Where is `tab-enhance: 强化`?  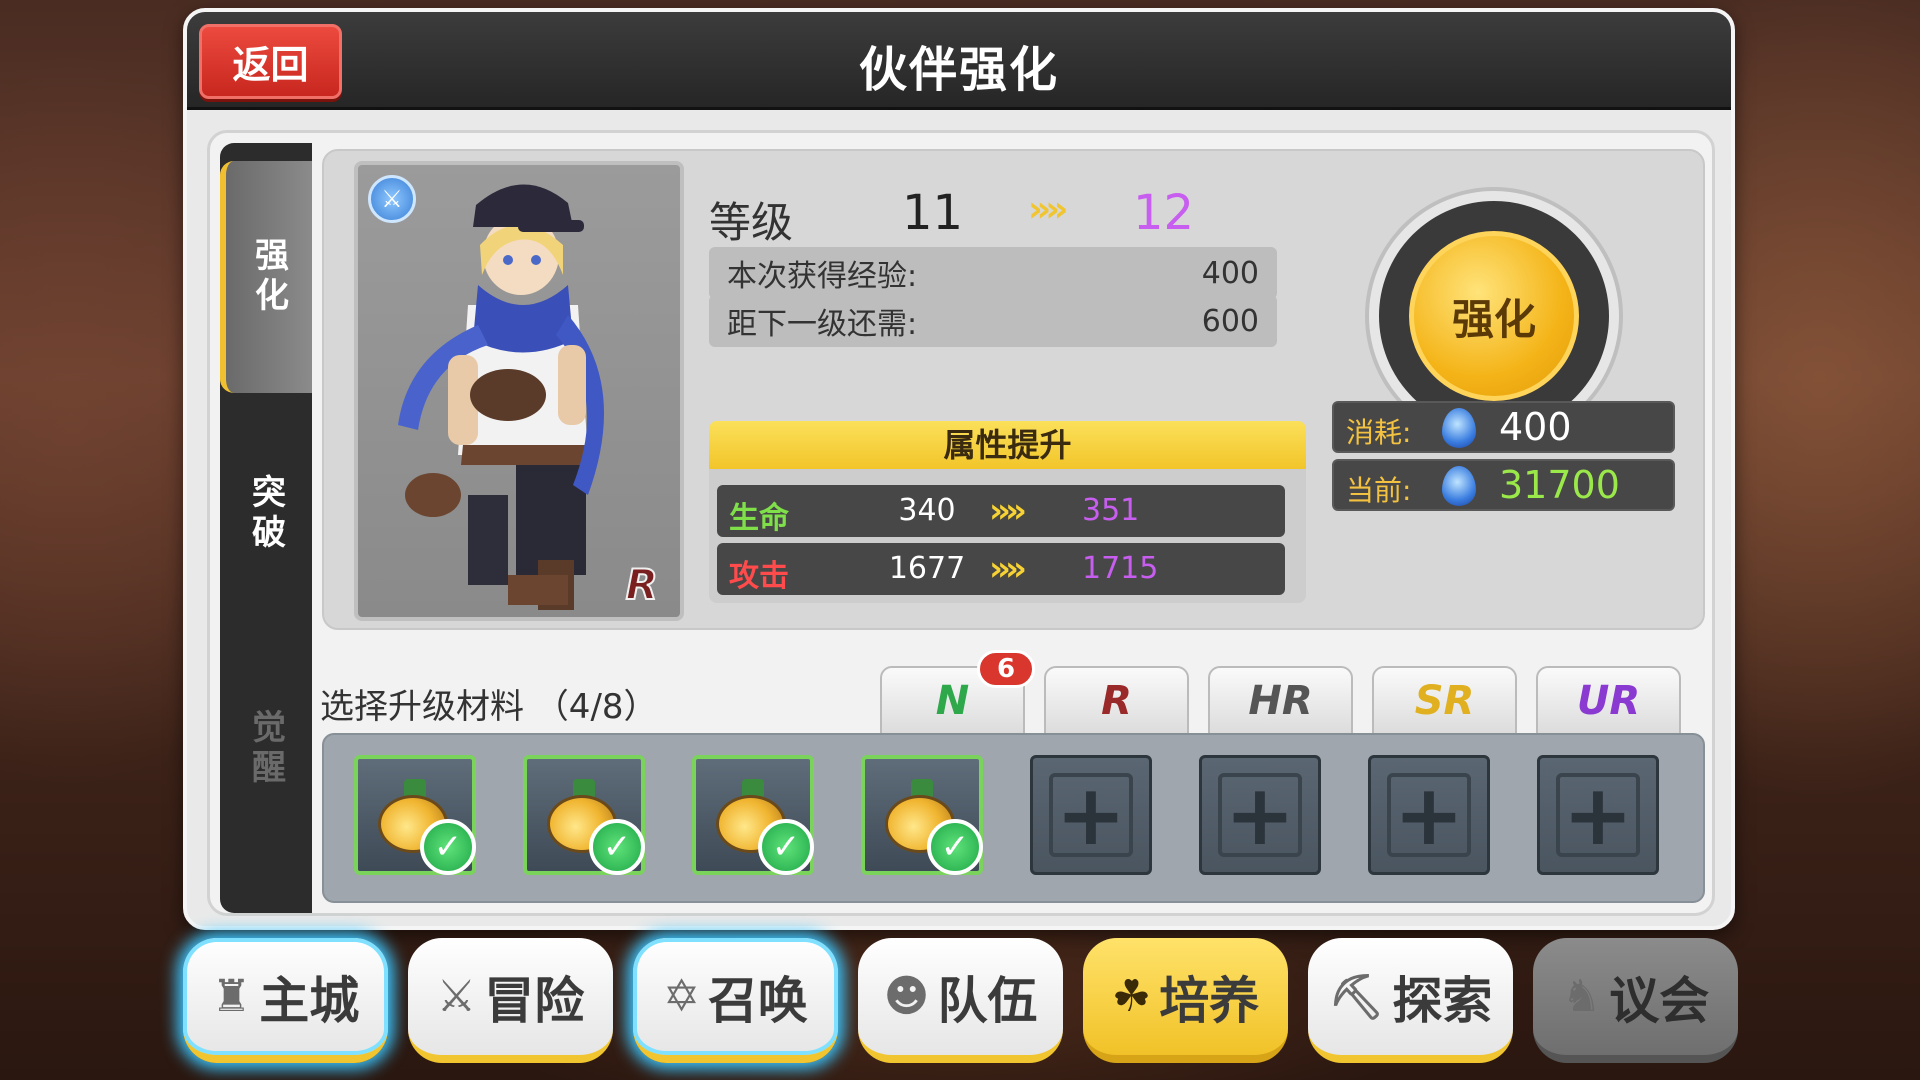 tab-enhance: 强化 is located at coordinates (266, 277).